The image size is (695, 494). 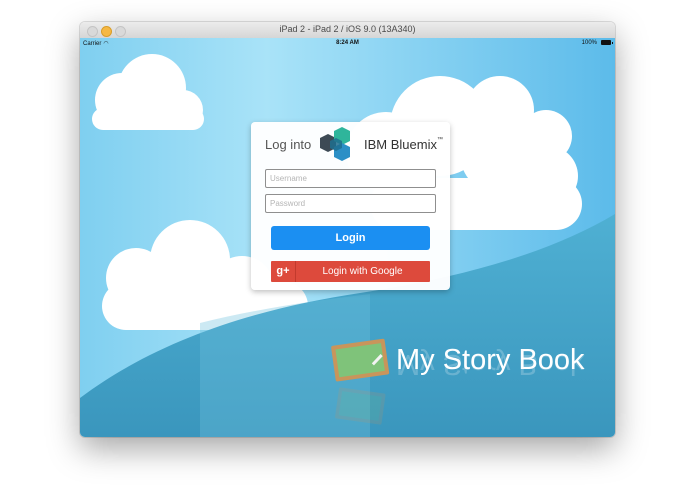 I want to click on google-plus-icon: g+, so click(x=283, y=271).